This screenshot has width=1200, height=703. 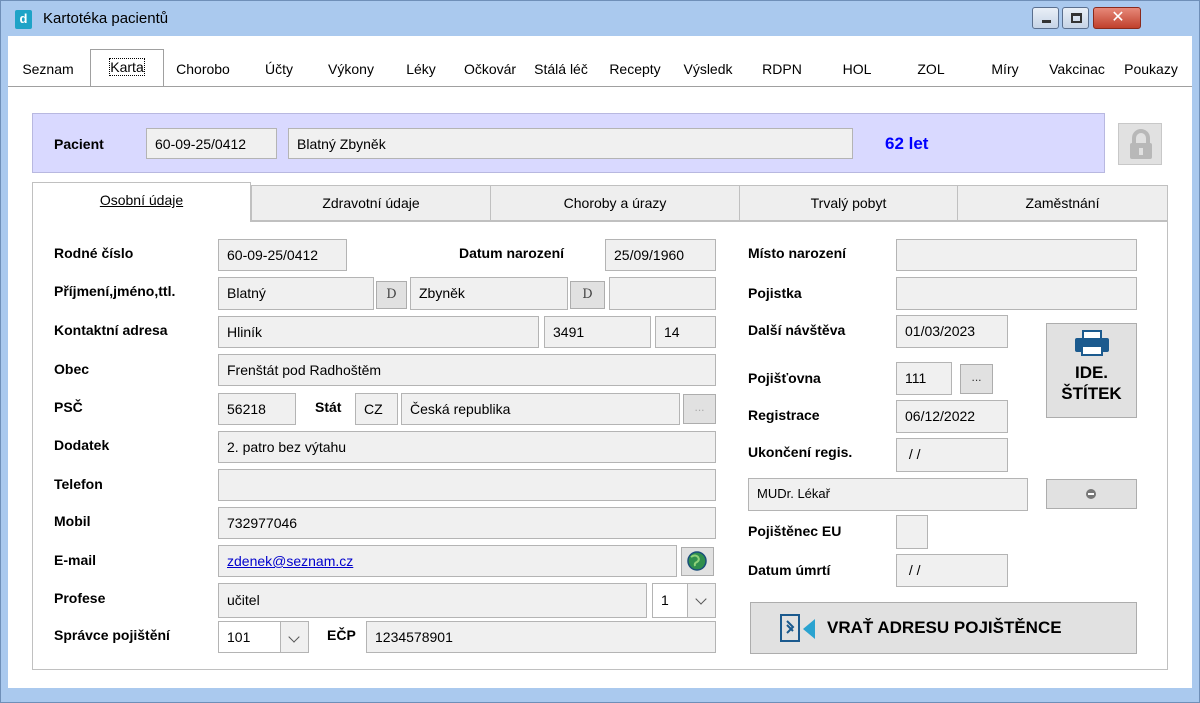 I want to click on spravce-combo: 101, so click(x=263, y=637).